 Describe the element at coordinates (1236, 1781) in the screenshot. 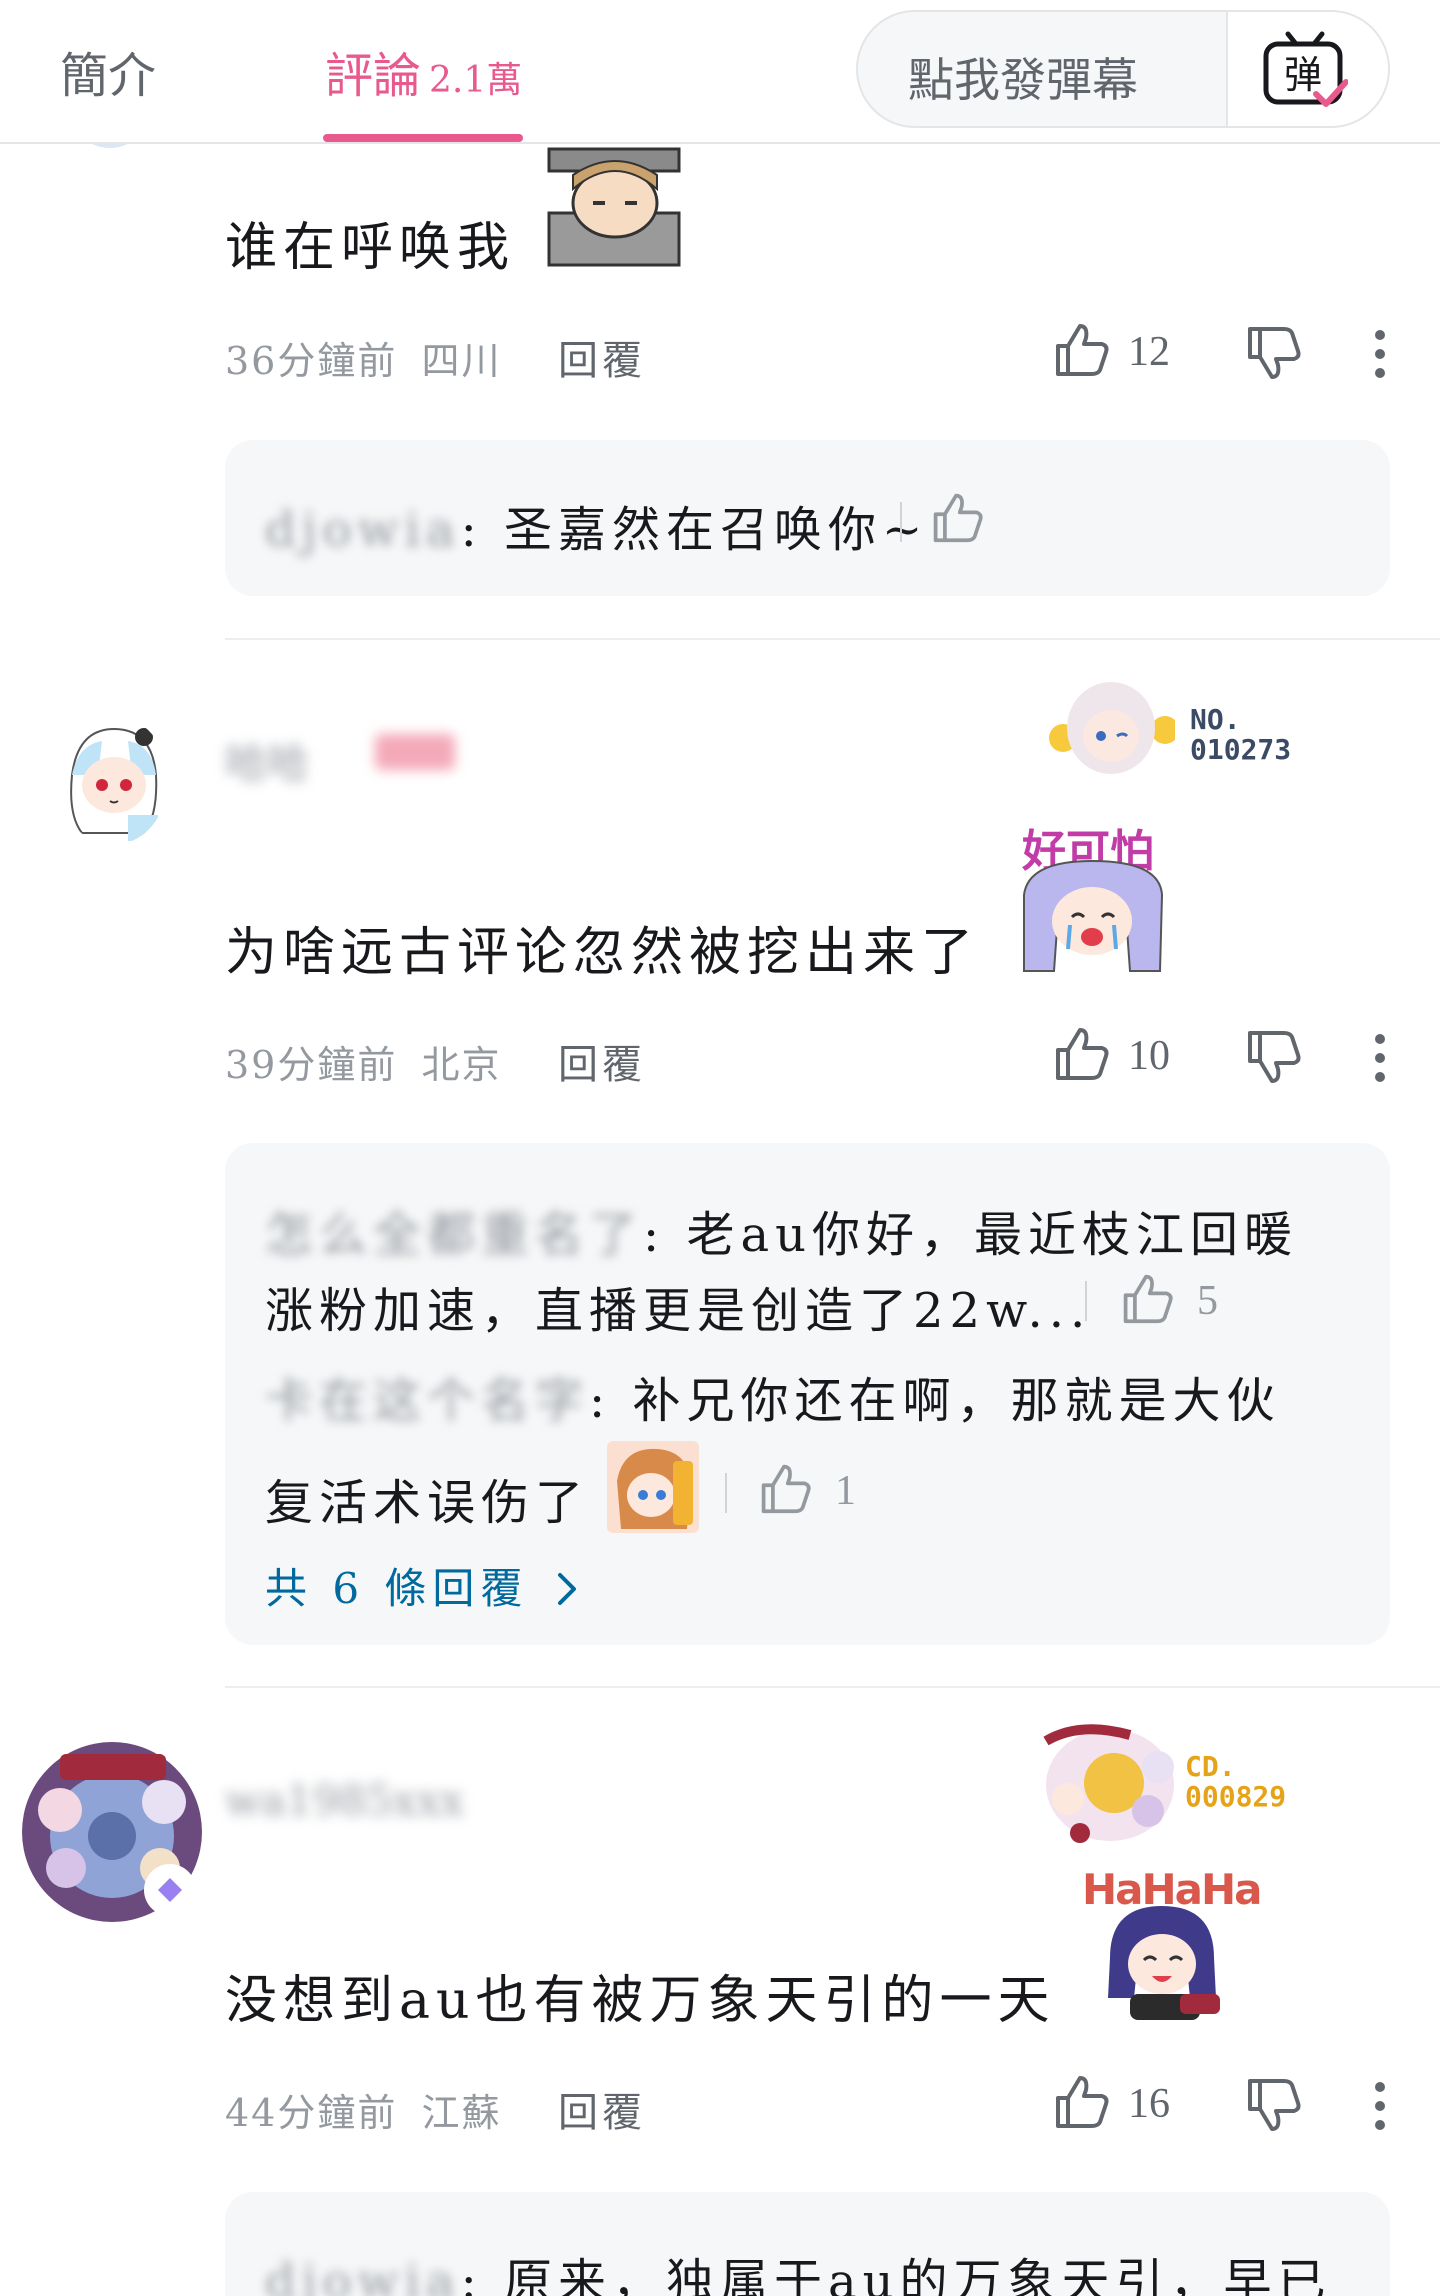

I see `fan-badge-number: CD. 000829` at that location.